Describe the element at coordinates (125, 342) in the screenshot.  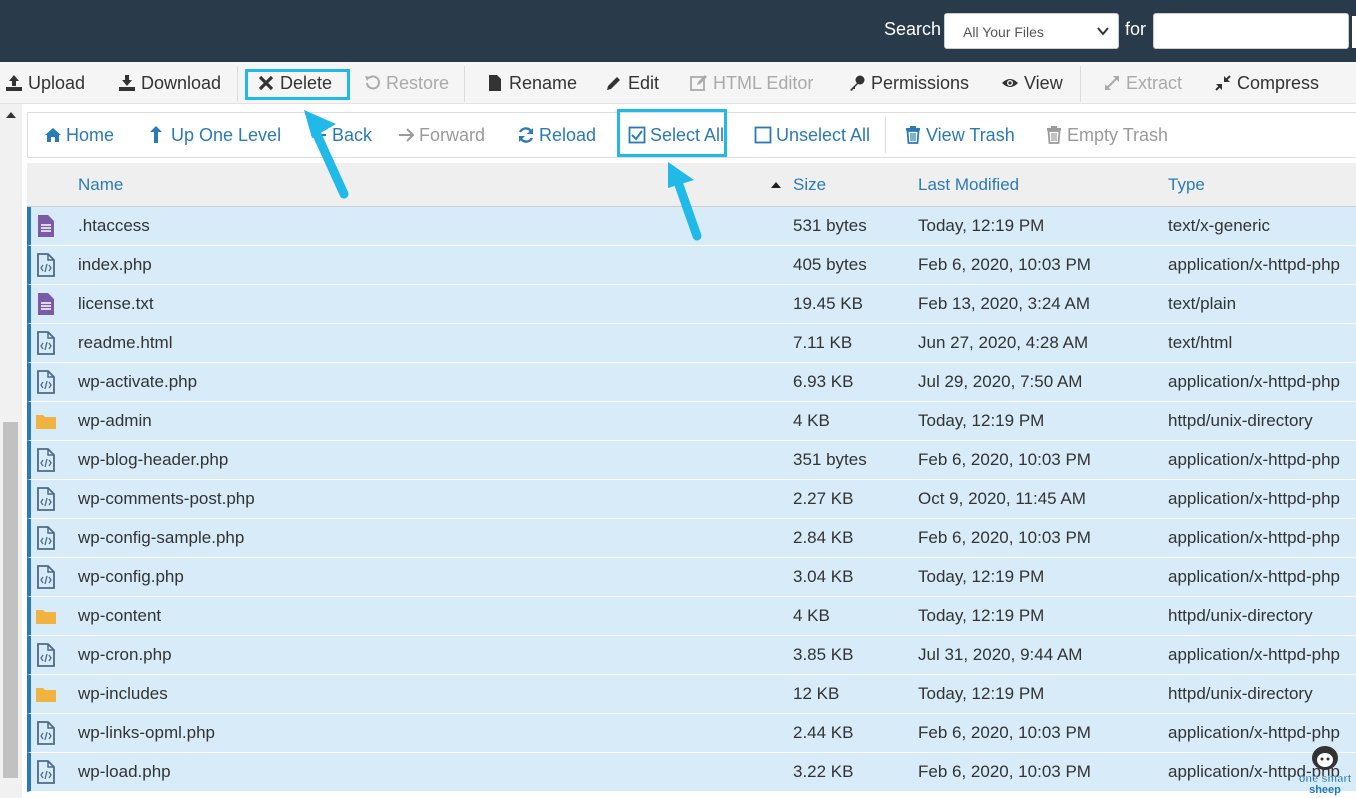
I see `file-name: readme.html` at that location.